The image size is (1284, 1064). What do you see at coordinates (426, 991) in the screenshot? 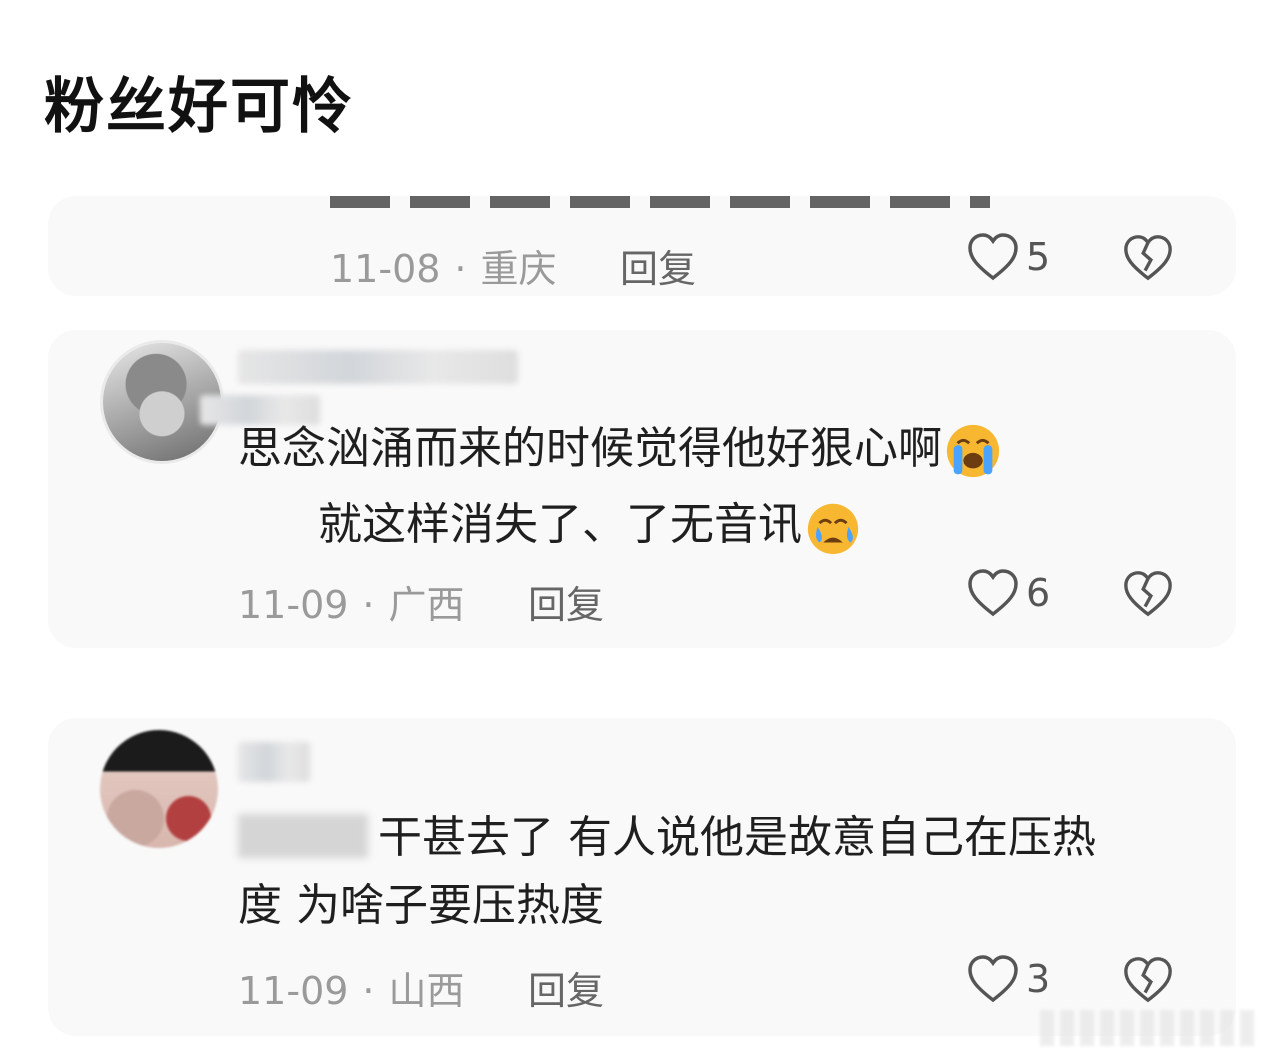
I see `comment-location: 山西` at bounding box center [426, 991].